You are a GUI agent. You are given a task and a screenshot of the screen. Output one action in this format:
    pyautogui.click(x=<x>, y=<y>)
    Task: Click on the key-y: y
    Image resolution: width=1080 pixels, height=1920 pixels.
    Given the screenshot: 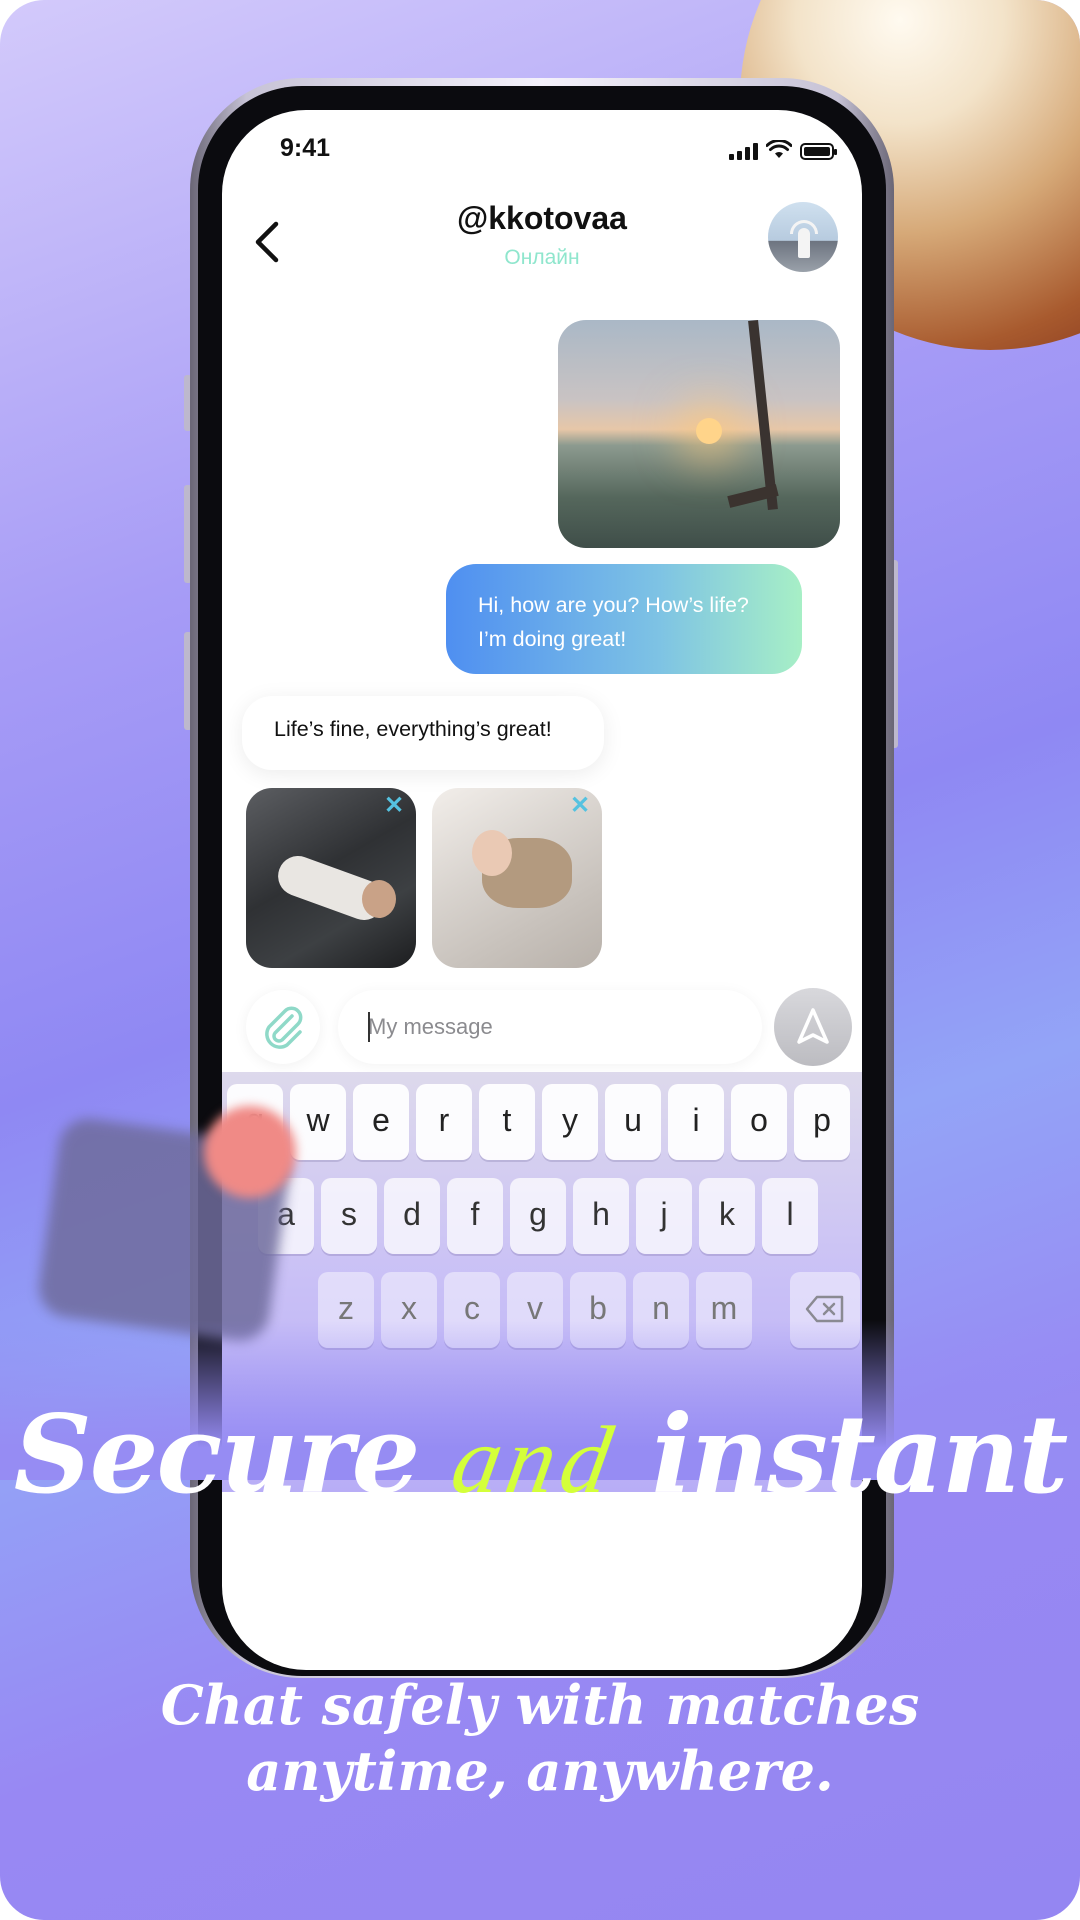 What is the action you would take?
    pyautogui.click(x=570, y=1122)
    